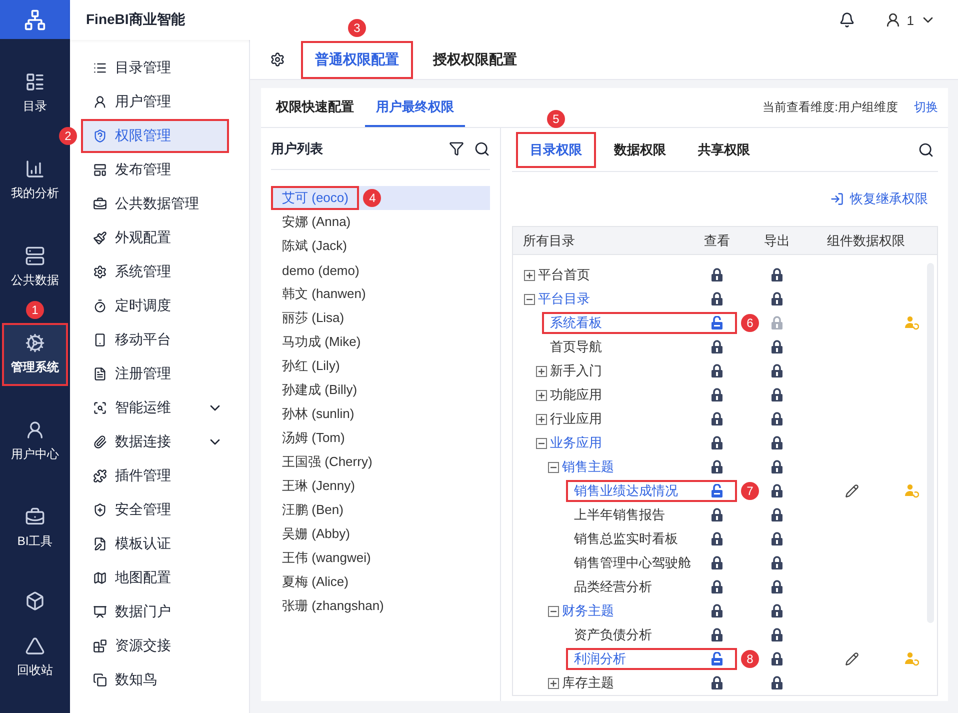 The height and width of the screenshot is (713, 958). What do you see at coordinates (725, 611) in the screenshot?
I see `tree-row: 财务主题` at bounding box center [725, 611].